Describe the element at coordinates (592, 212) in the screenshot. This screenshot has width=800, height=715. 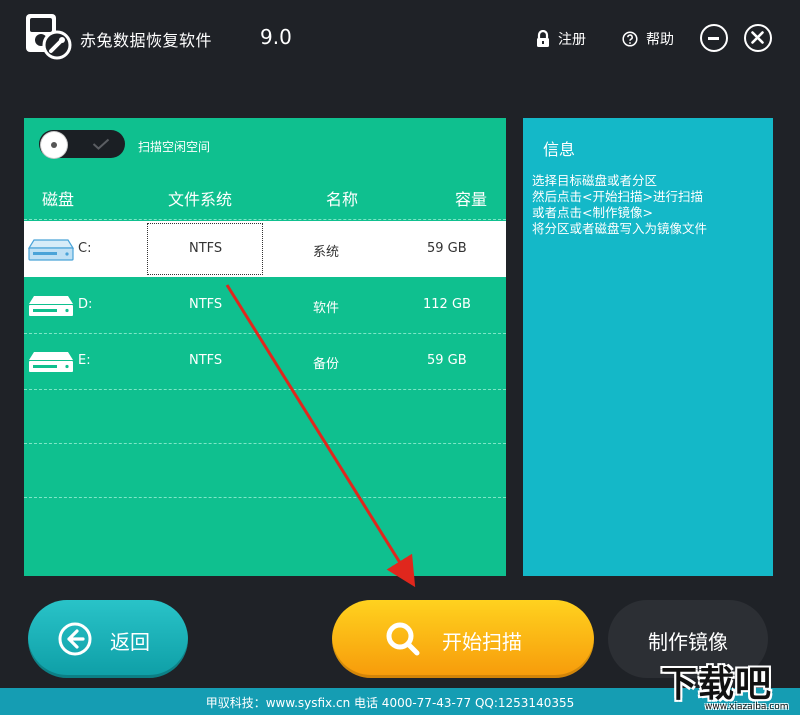
I see `info-line: 或者点击<制作镜像>` at that location.